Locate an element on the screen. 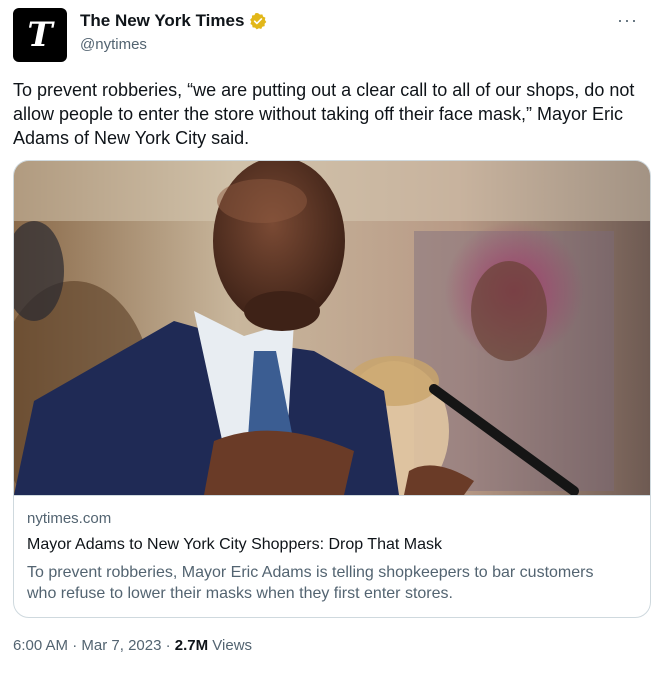 The height and width of the screenshot is (674, 656). display-name: The New York Times is located at coordinates (162, 21).